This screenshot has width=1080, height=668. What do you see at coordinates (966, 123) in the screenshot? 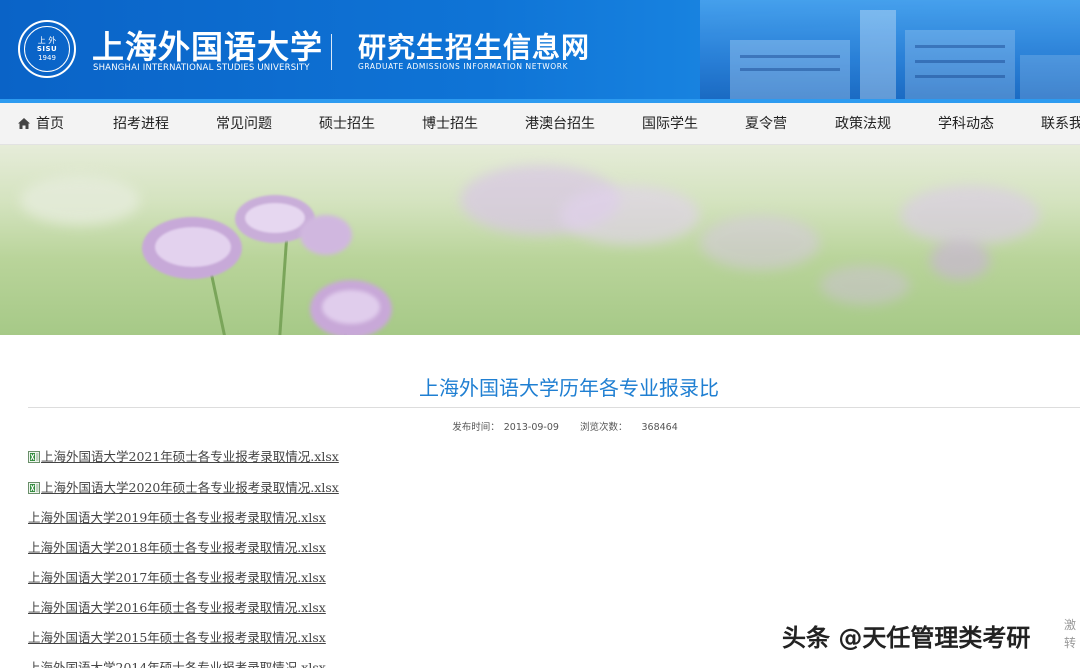
I see `nav-item-discipline: 学科动态` at bounding box center [966, 123].